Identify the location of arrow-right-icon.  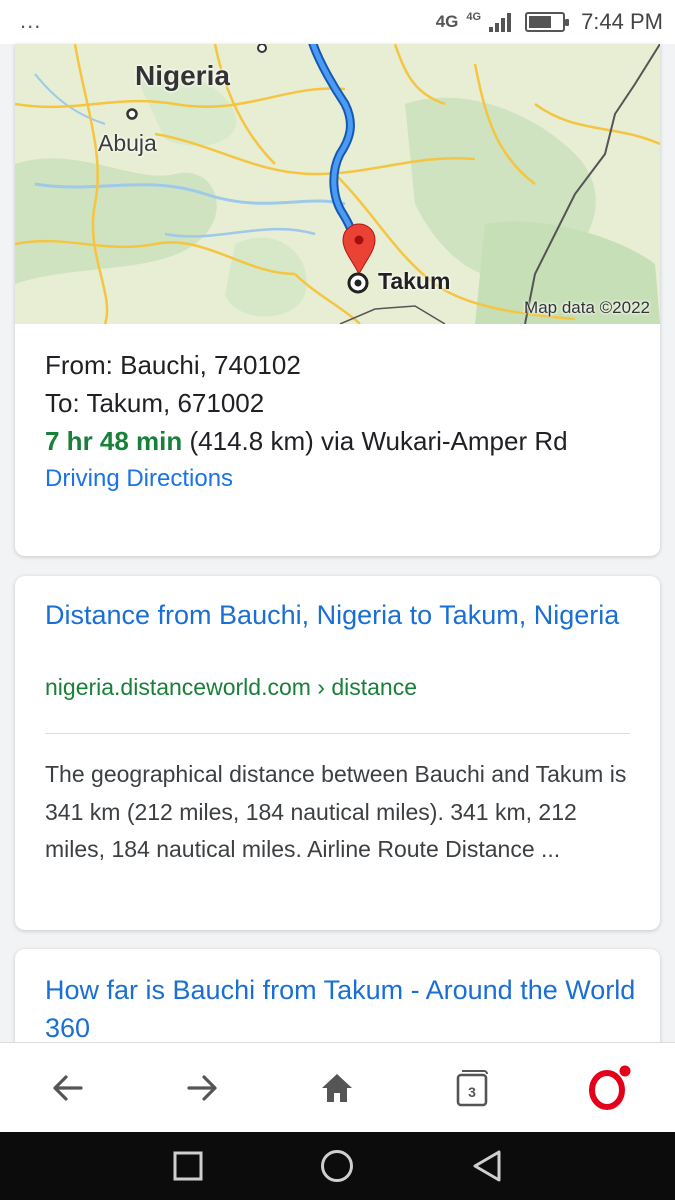
(202, 1088).